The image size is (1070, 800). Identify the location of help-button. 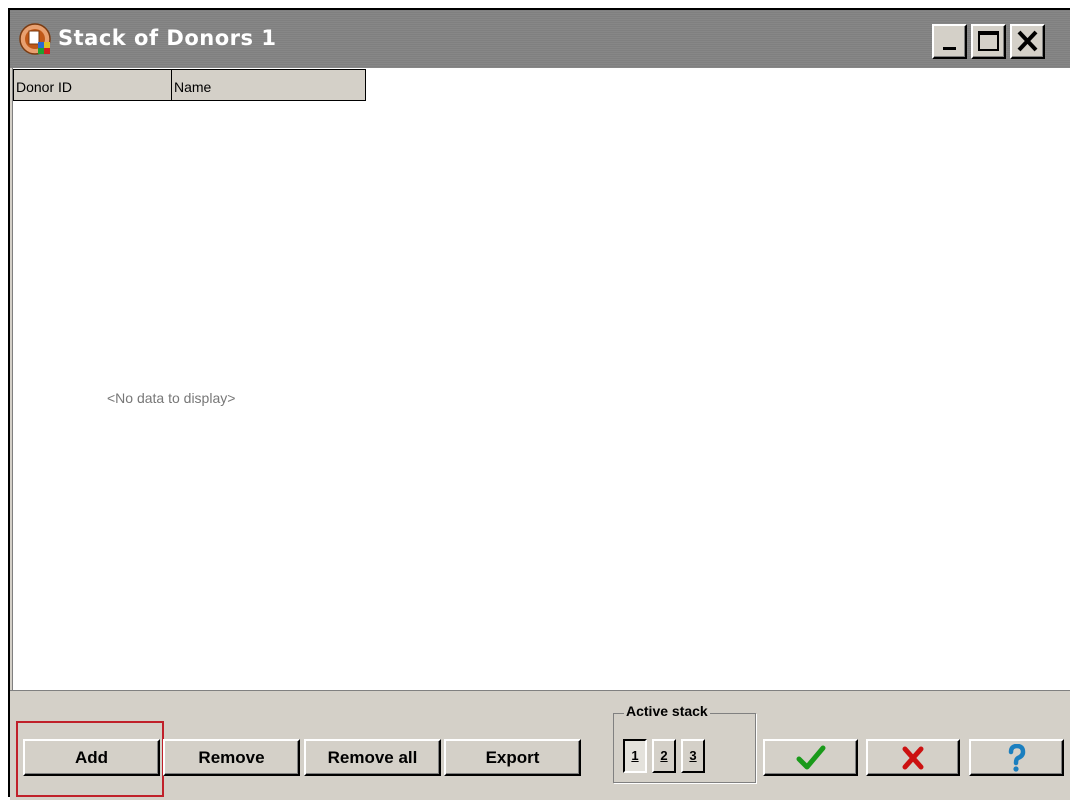
(1016, 757).